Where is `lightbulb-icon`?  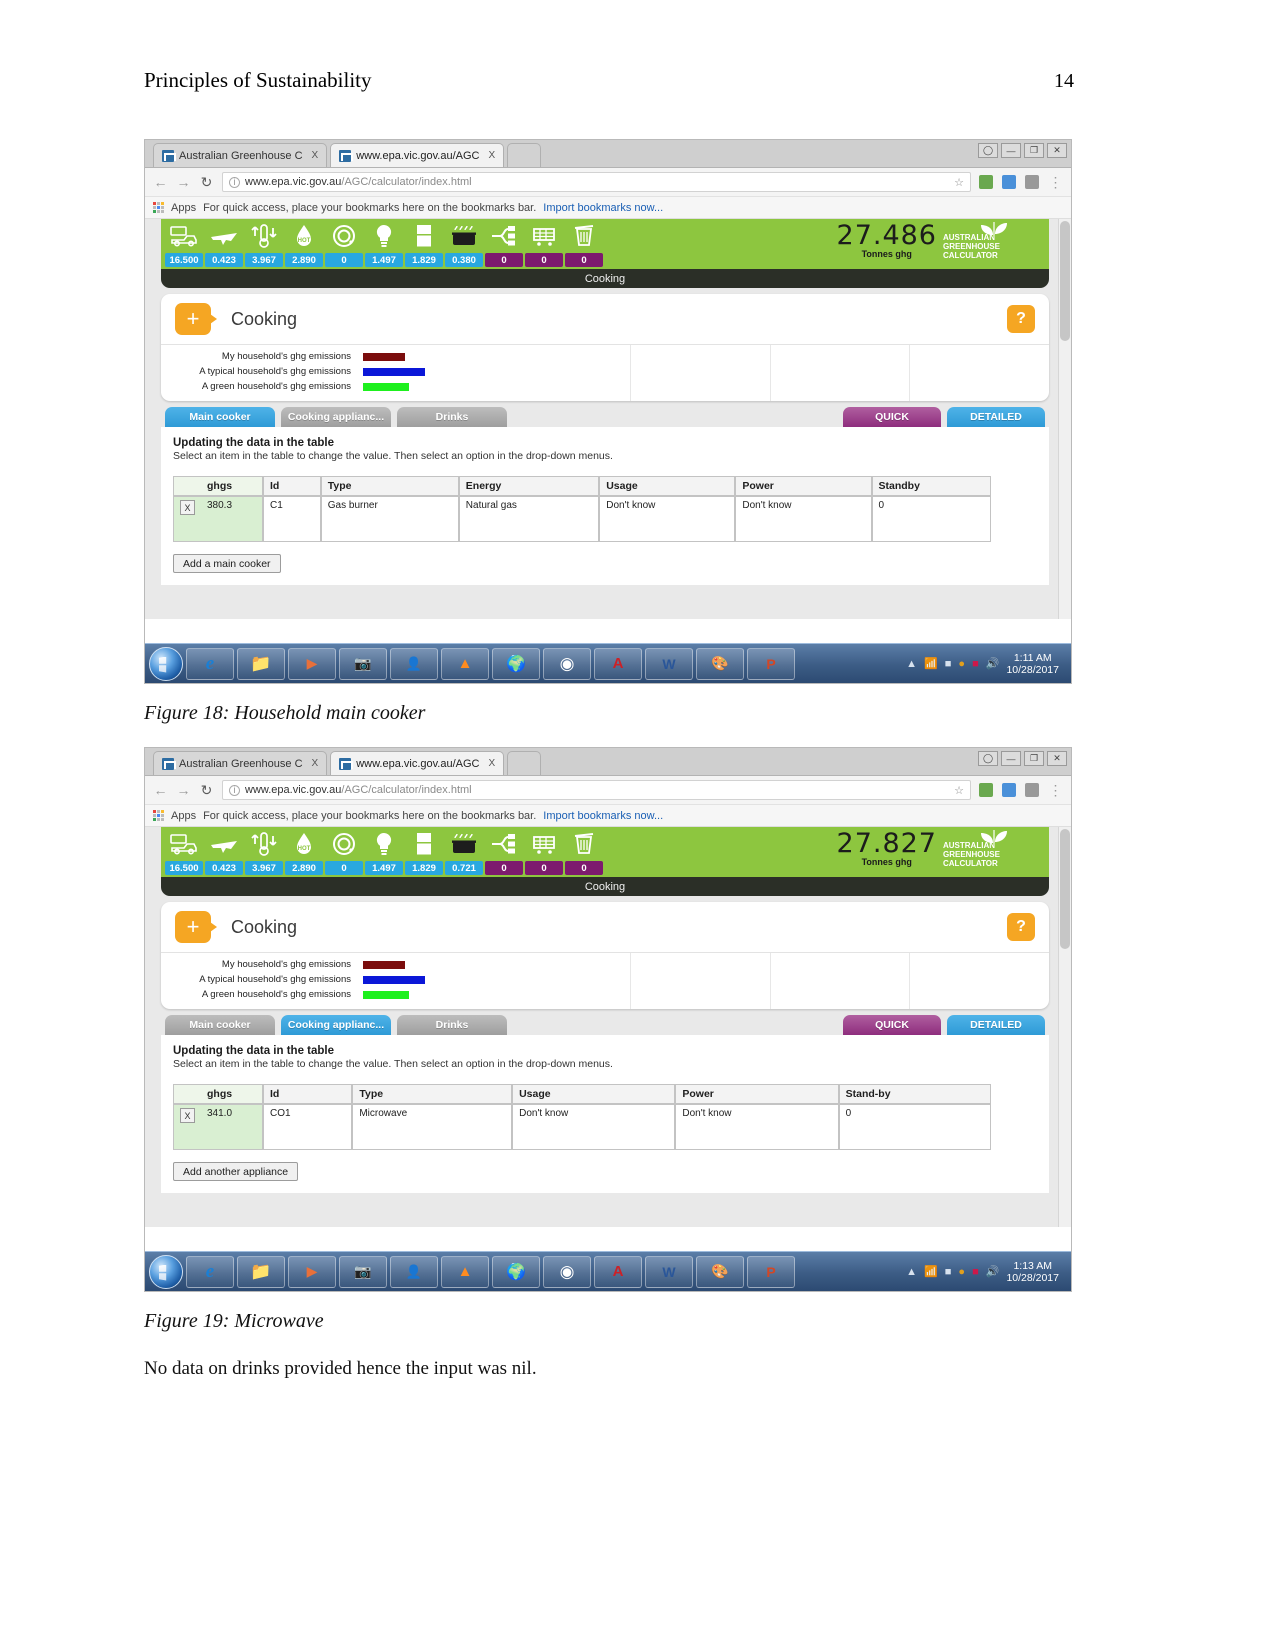
lightbulb-icon is located at coordinates (384, 844).